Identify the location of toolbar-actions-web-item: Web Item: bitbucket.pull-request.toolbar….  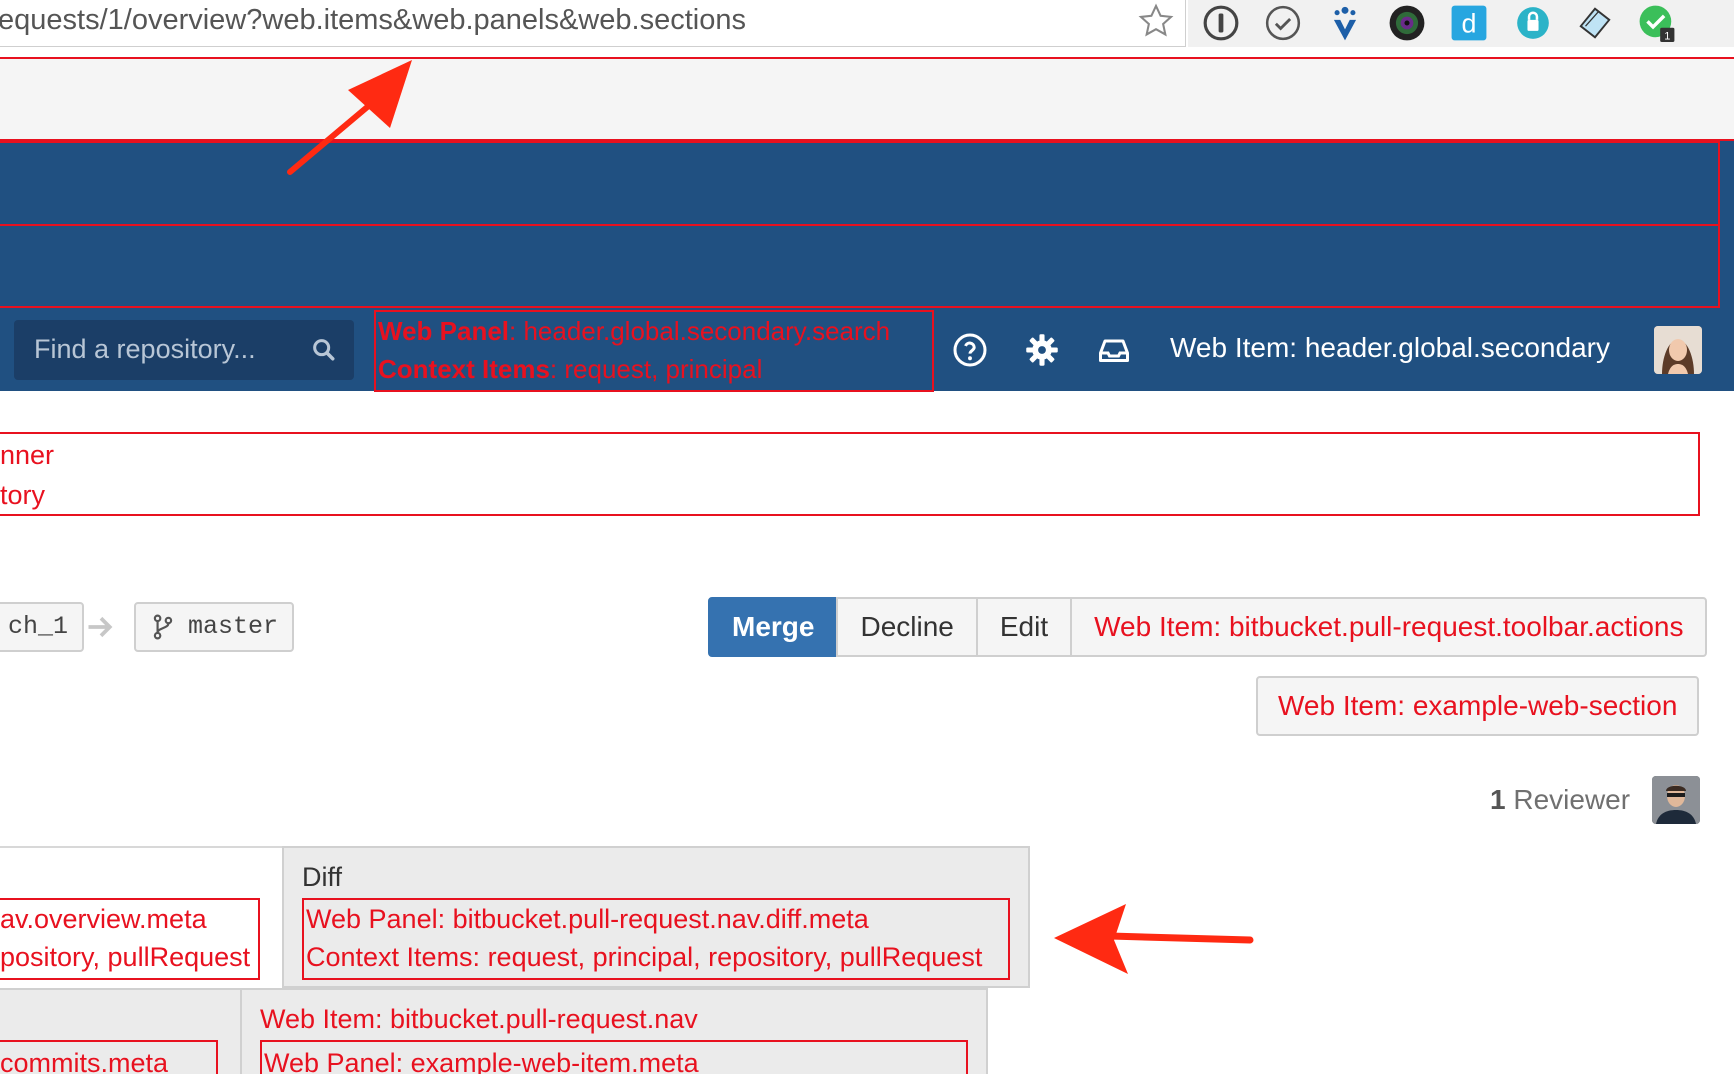
(1389, 627).